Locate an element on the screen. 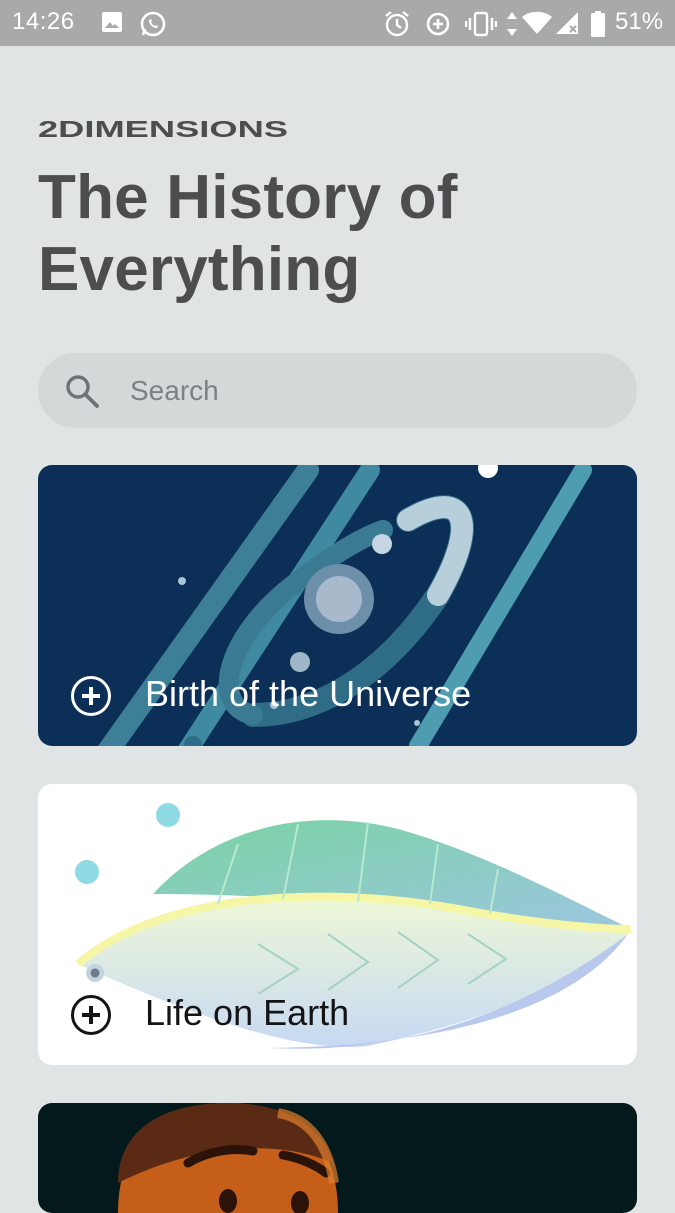 Image resolution: width=675 pixels, height=1213 pixels. page-title: The History of Everything is located at coordinates (338, 234).